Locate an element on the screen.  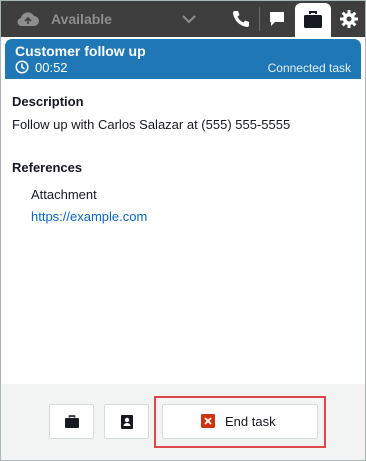
quick-connects-button is located at coordinates (126, 421).